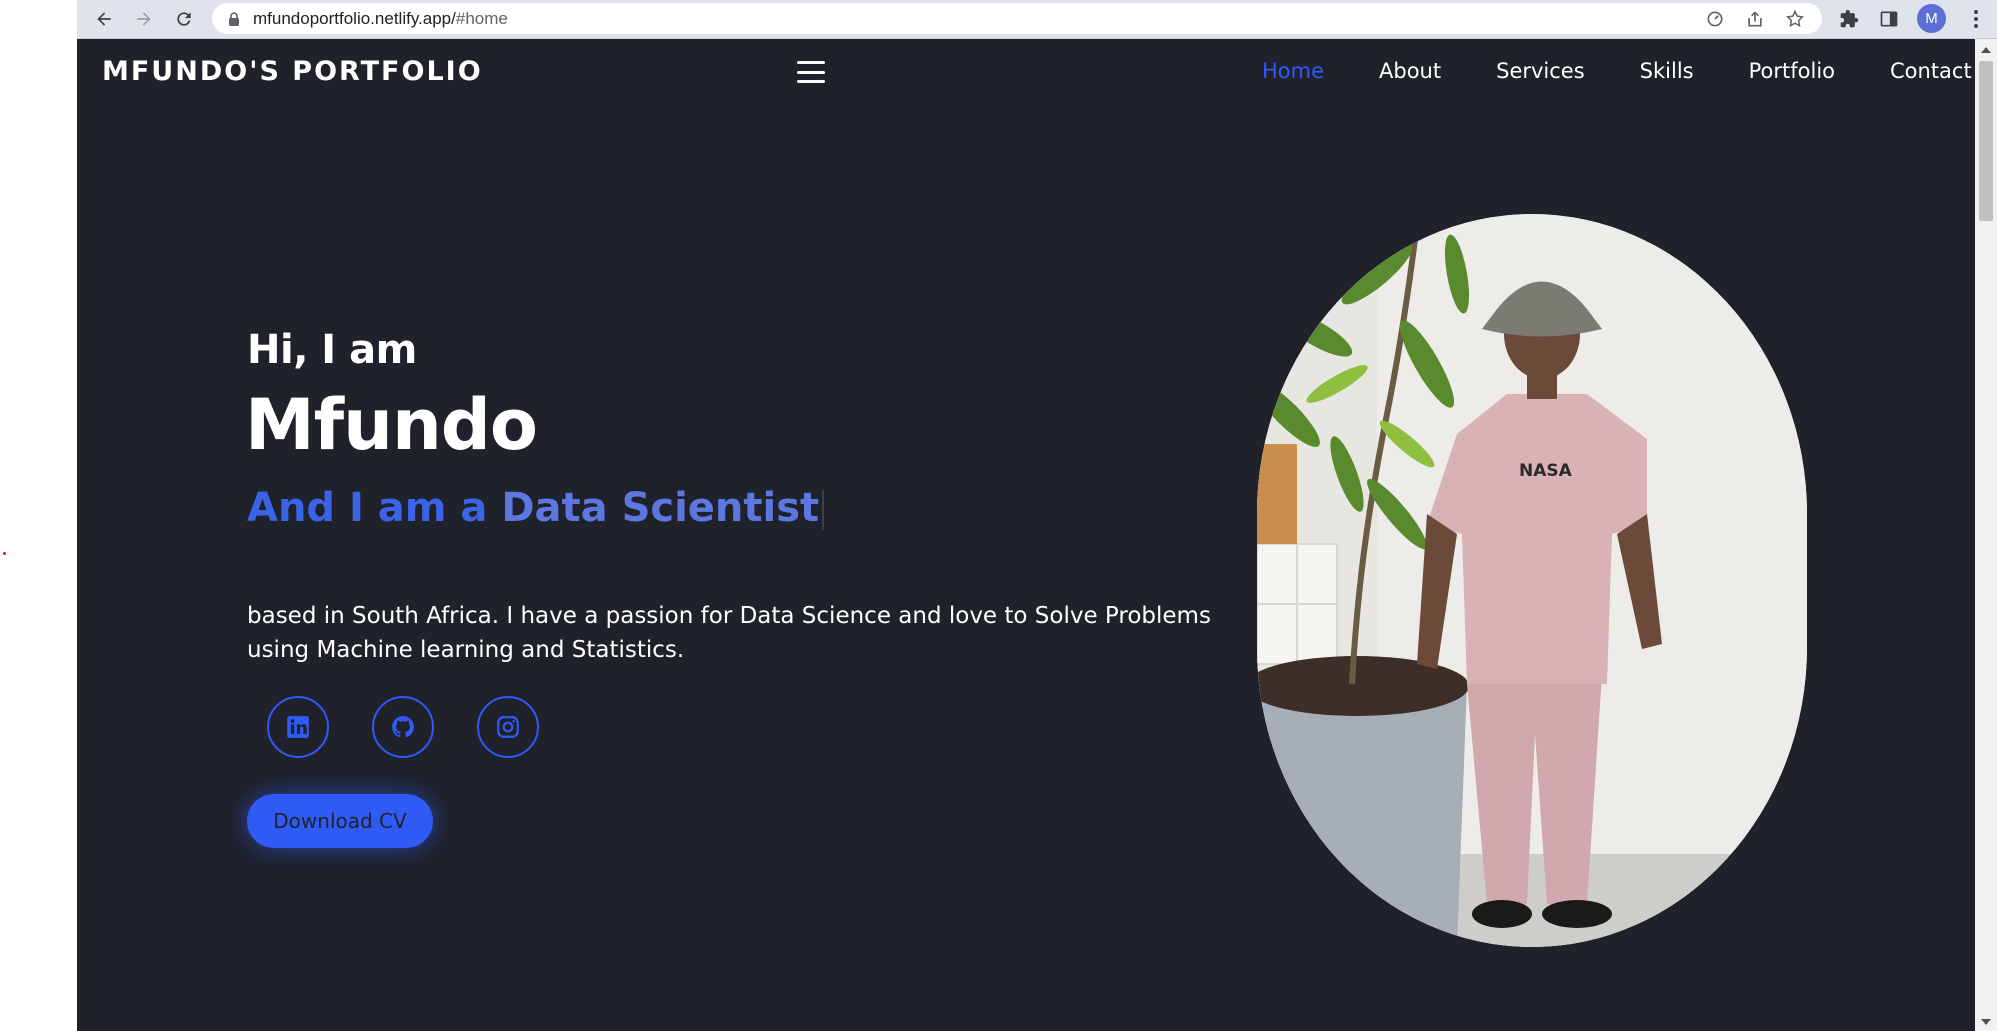  I want to click on scroll-up-arrow-icon, so click(1986, 50).